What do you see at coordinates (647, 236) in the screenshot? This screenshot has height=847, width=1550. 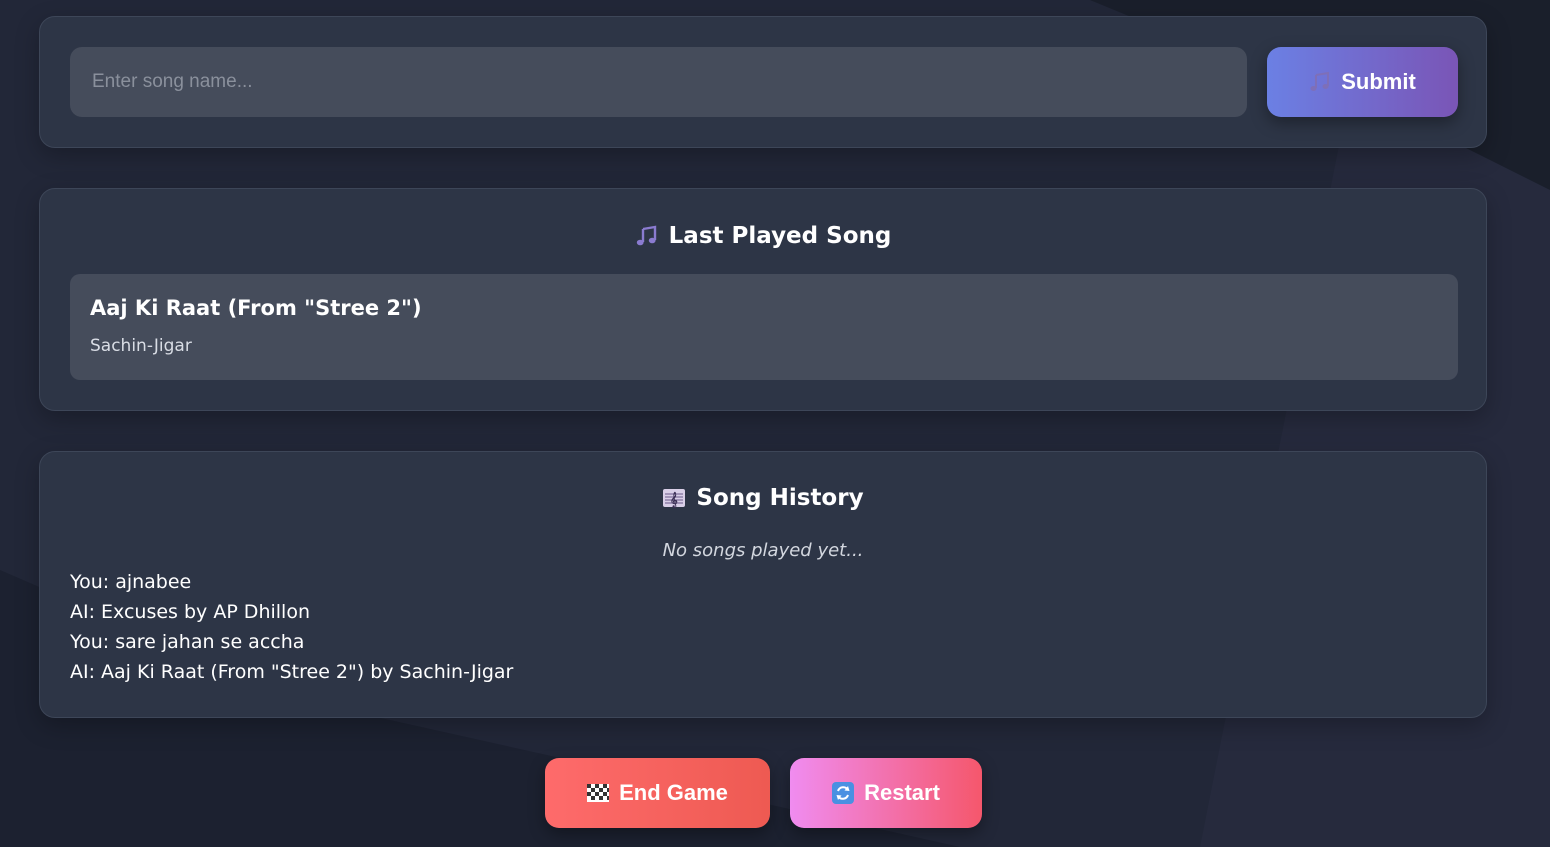 I see `music-note-icon` at bounding box center [647, 236].